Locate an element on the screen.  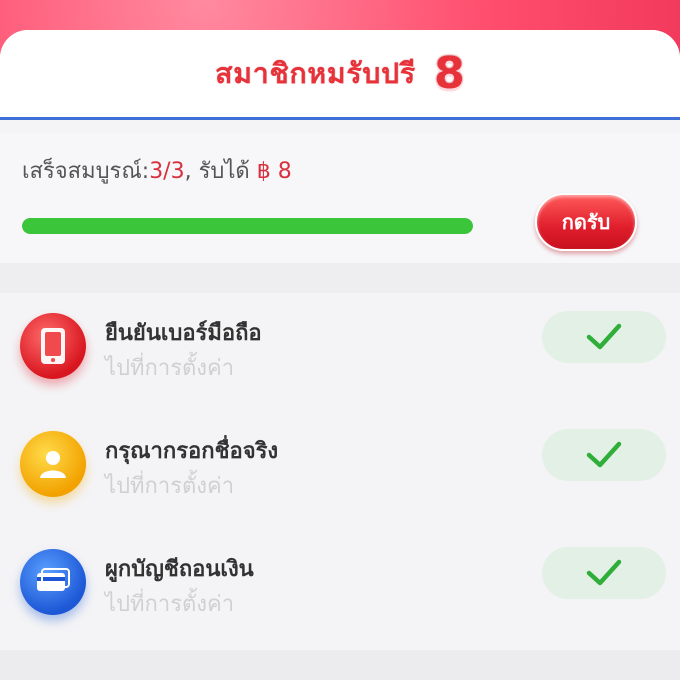
page-title-number: 8 is located at coordinates (449, 73).